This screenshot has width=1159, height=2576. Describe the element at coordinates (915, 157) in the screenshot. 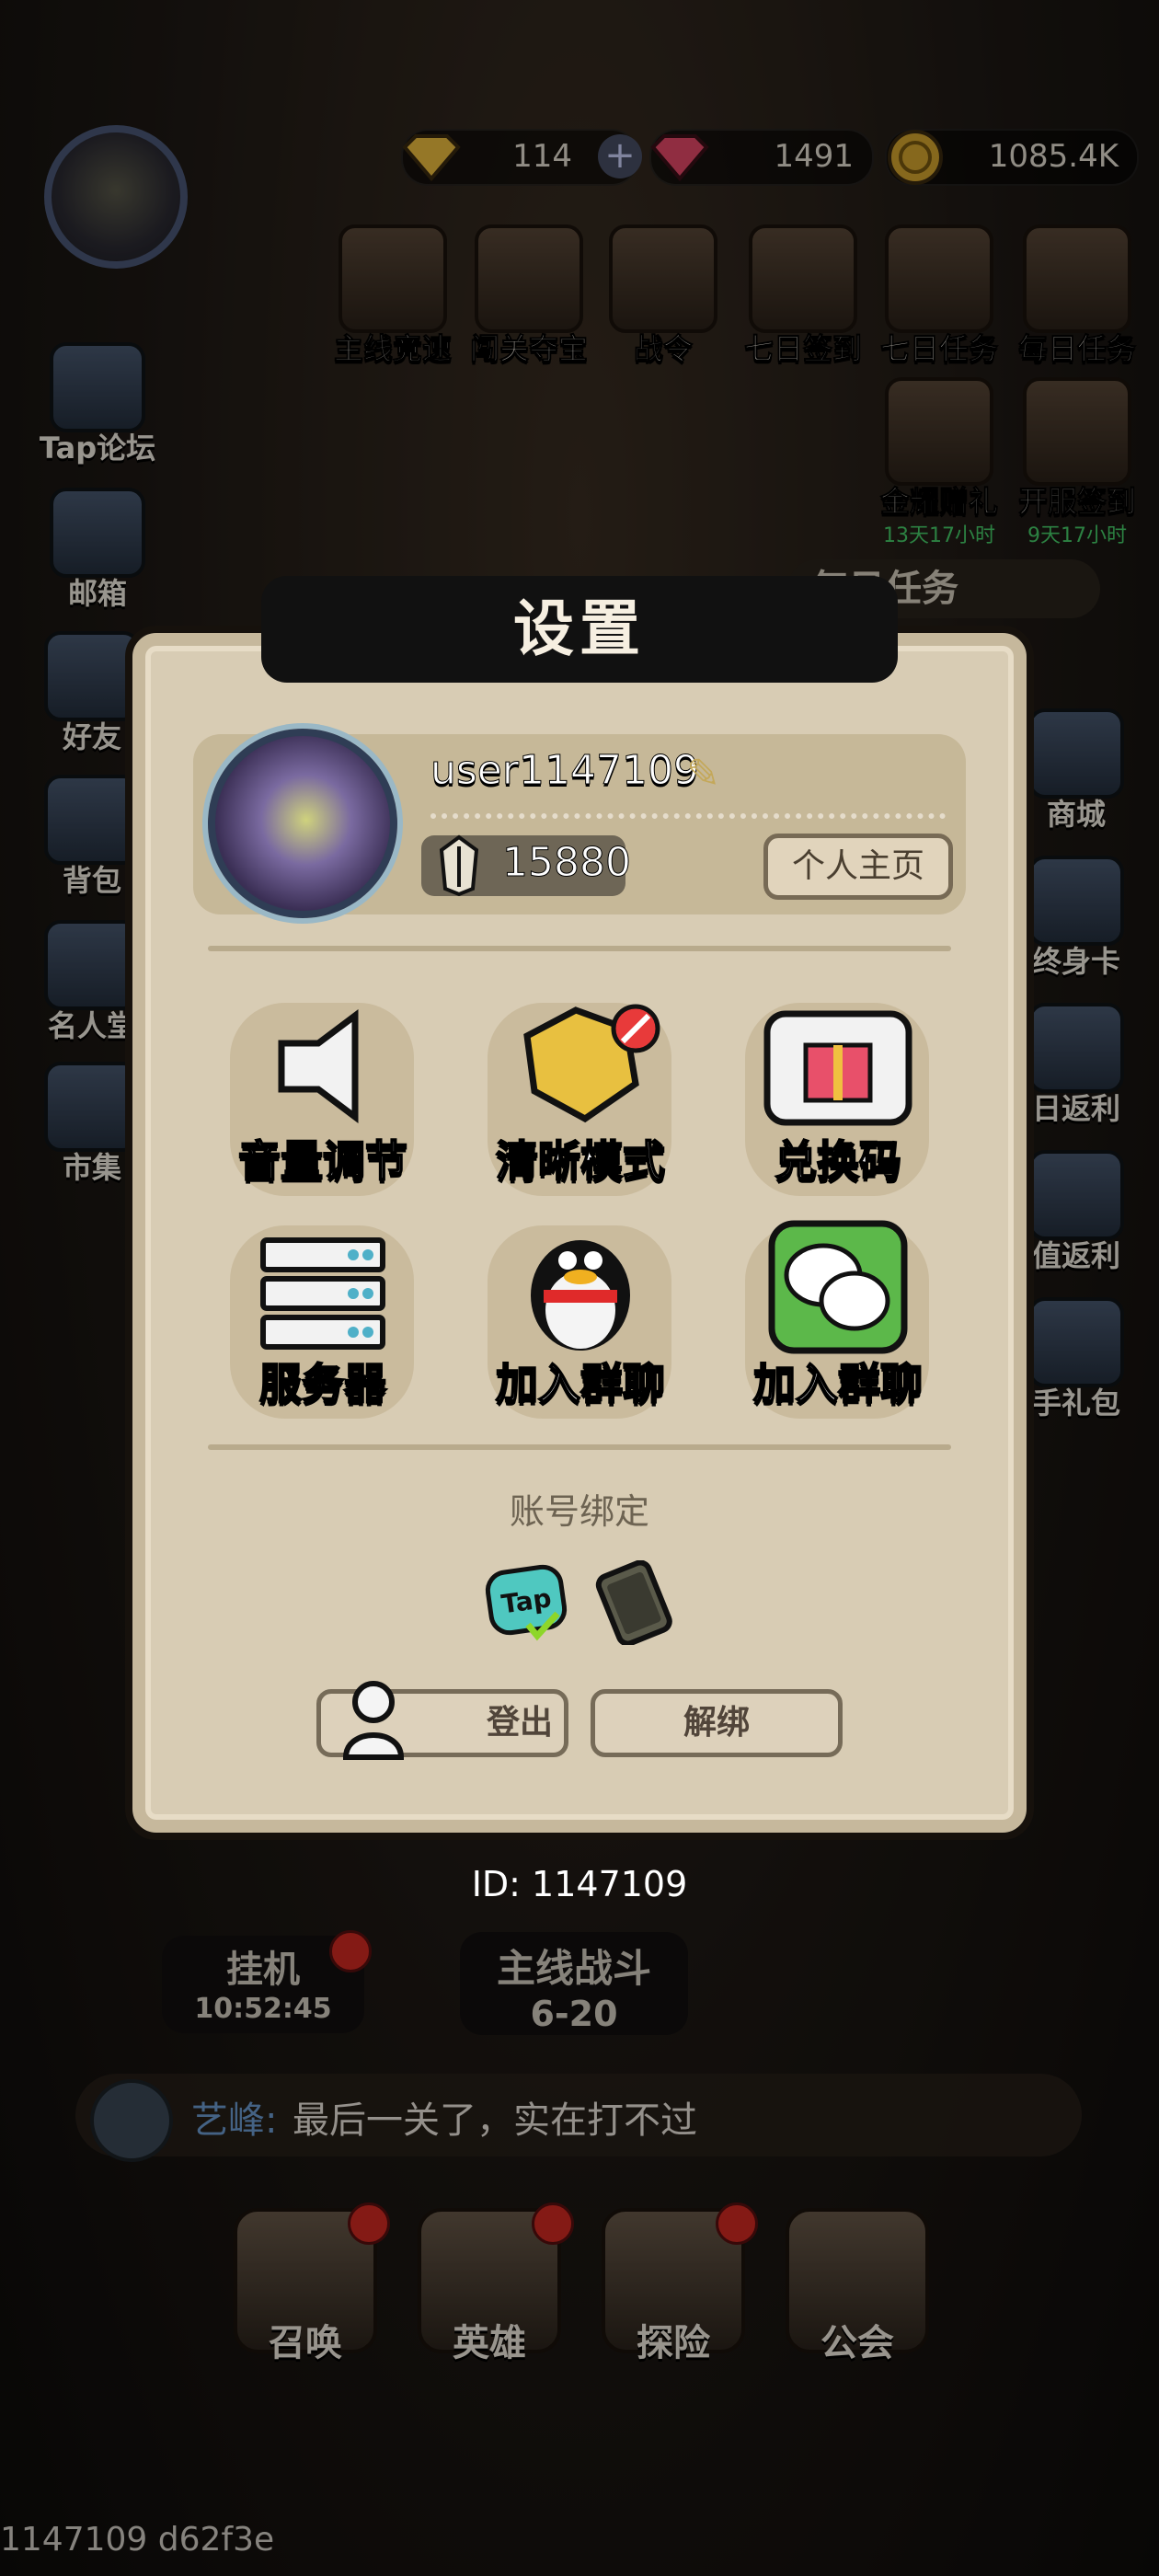

I see `coin-icon` at that location.